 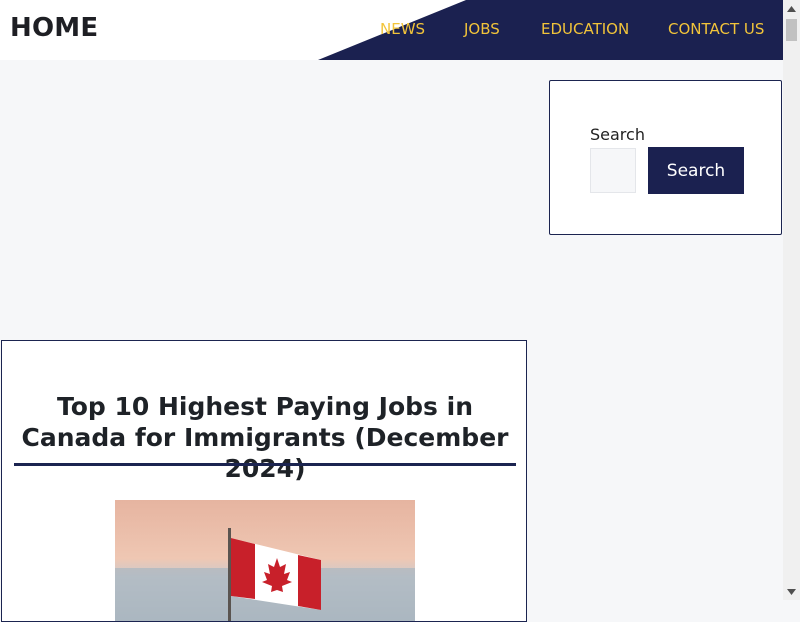 What do you see at coordinates (613, 170) in the screenshot?
I see `search-input` at bounding box center [613, 170].